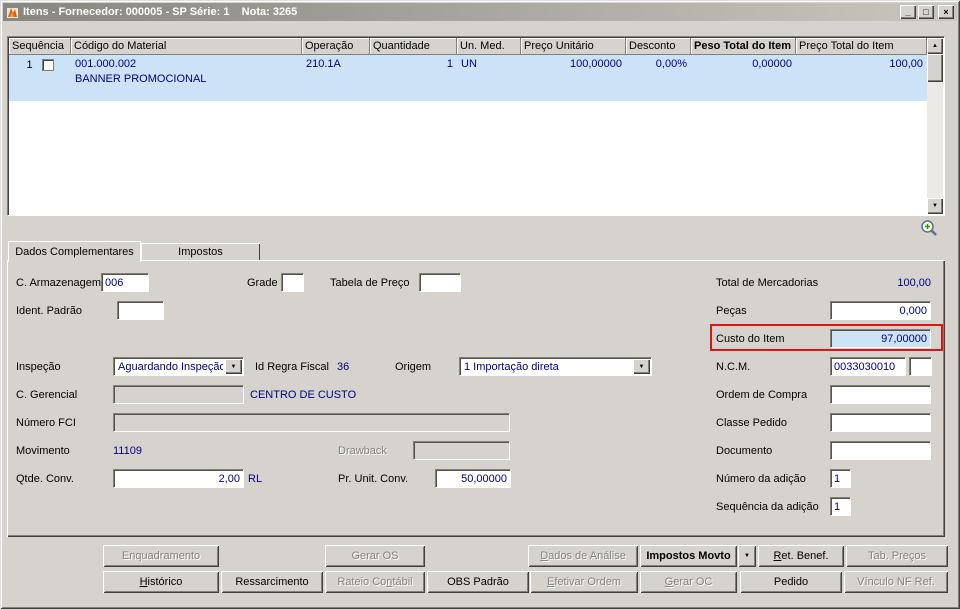 This screenshot has width=960, height=609. I want to click on column-header-un-med: Un. Med., so click(489, 46).